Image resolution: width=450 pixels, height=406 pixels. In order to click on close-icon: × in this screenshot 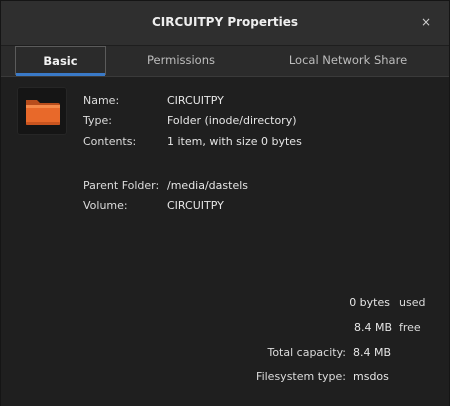, I will do `click(426, 22)`.